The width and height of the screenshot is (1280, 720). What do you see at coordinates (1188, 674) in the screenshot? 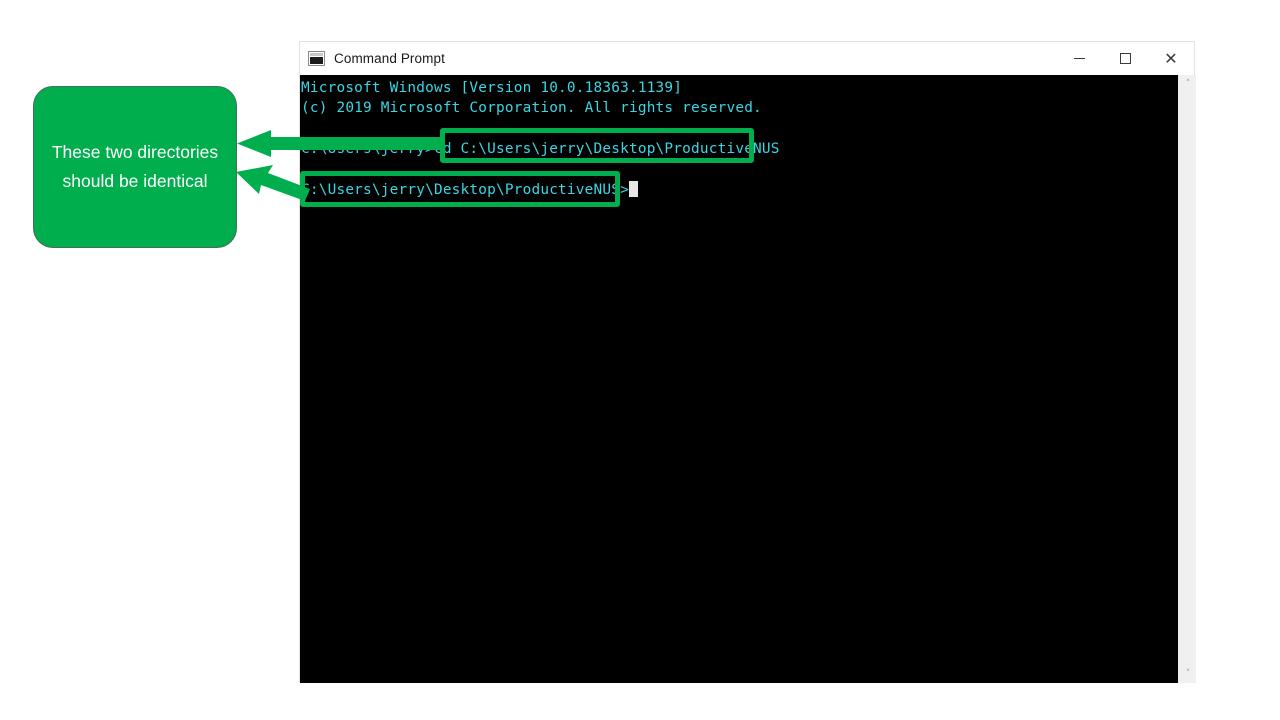
I see `scroll-down-icon: ˅` at bounding box center [1188, 674].